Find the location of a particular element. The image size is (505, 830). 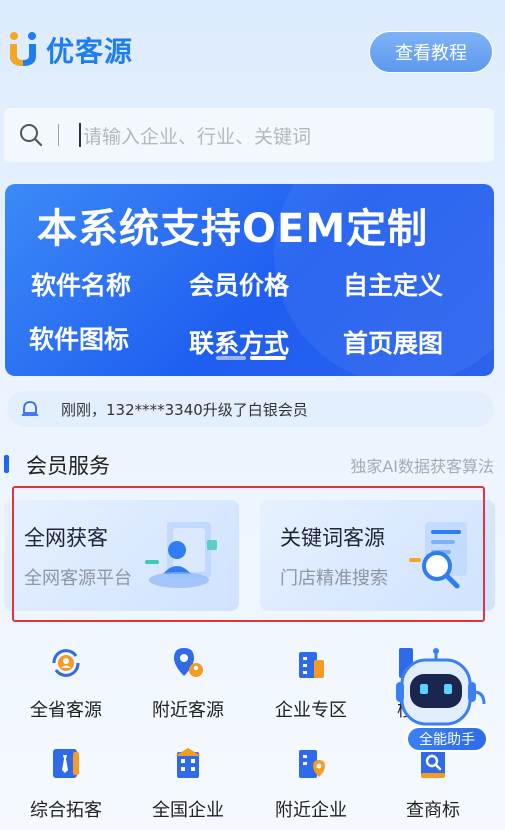

bell-icon is located at coordinates (30, 408).